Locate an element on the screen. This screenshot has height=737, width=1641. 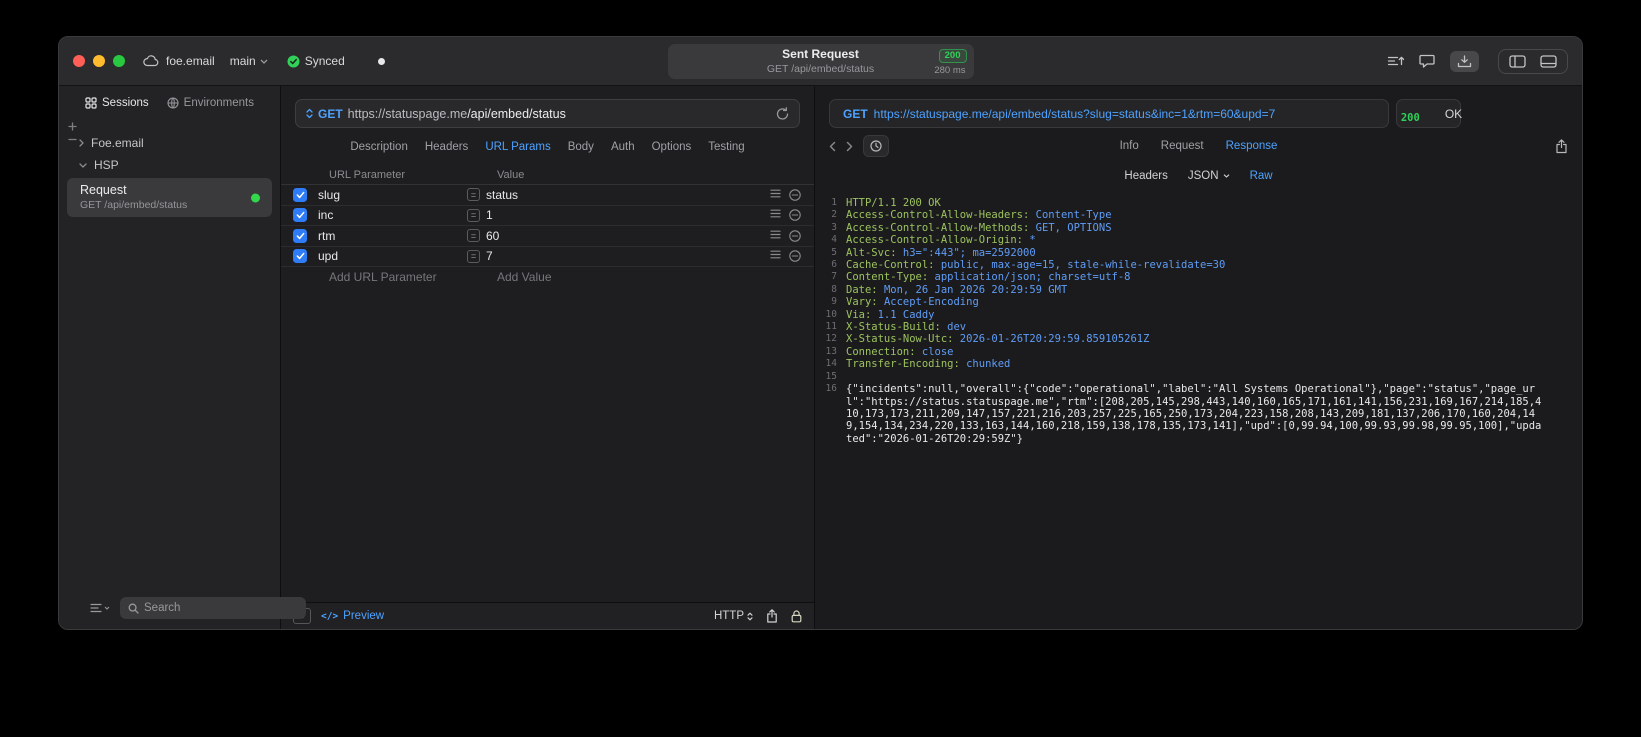
protocol-selector: HTTP is located at coordinates (733, 616).